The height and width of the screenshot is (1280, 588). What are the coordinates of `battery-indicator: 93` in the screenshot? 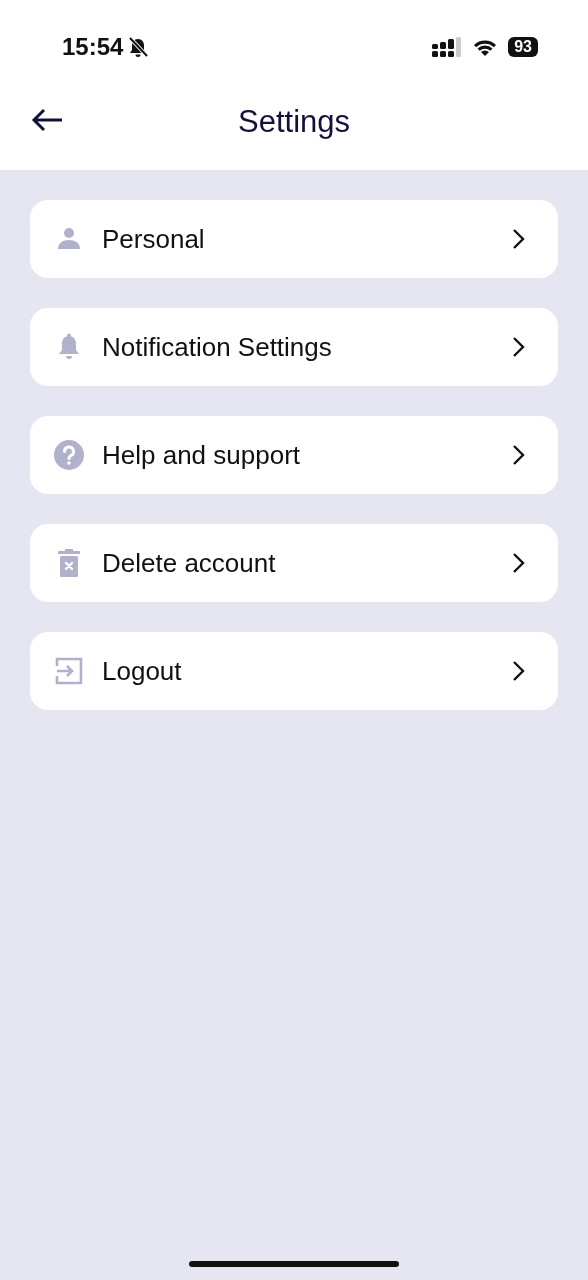 It's located at (523, 47).